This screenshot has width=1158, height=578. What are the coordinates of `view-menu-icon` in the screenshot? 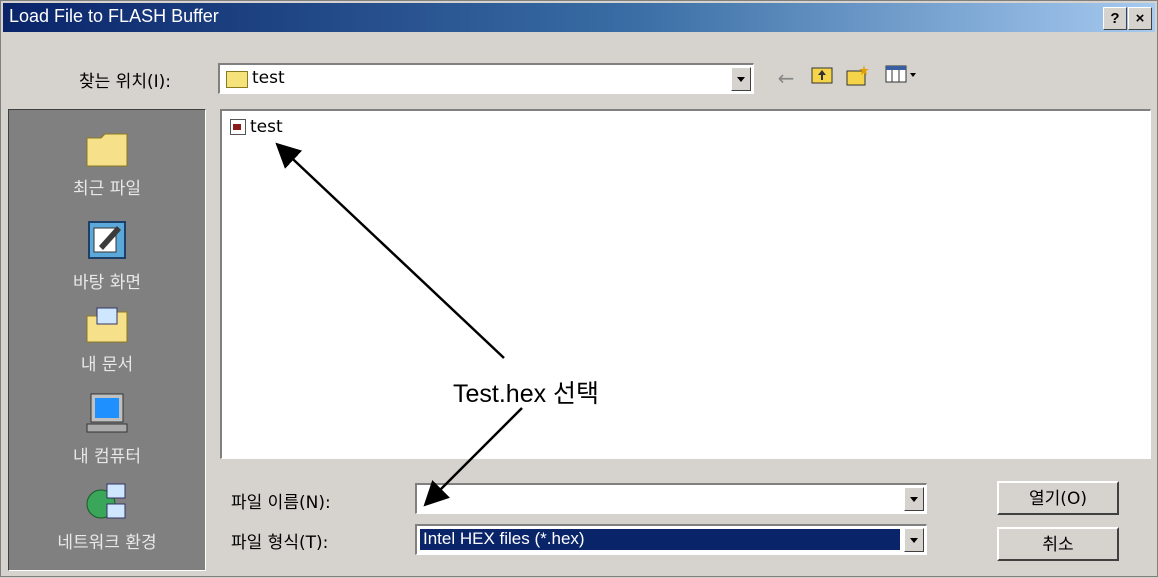 It's located at (902, 78).